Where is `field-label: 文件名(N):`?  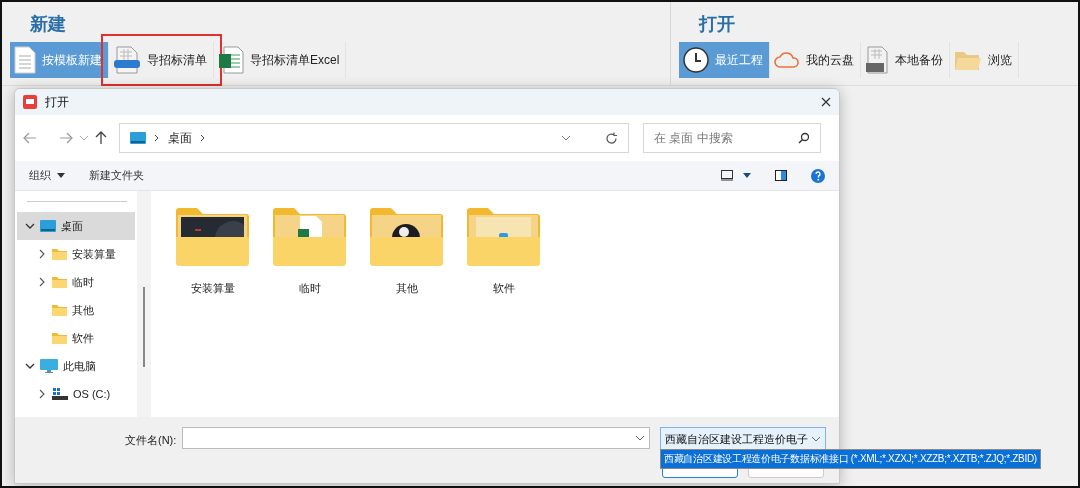
field-label: 文件名(N): is located at coordinates (151, 440).